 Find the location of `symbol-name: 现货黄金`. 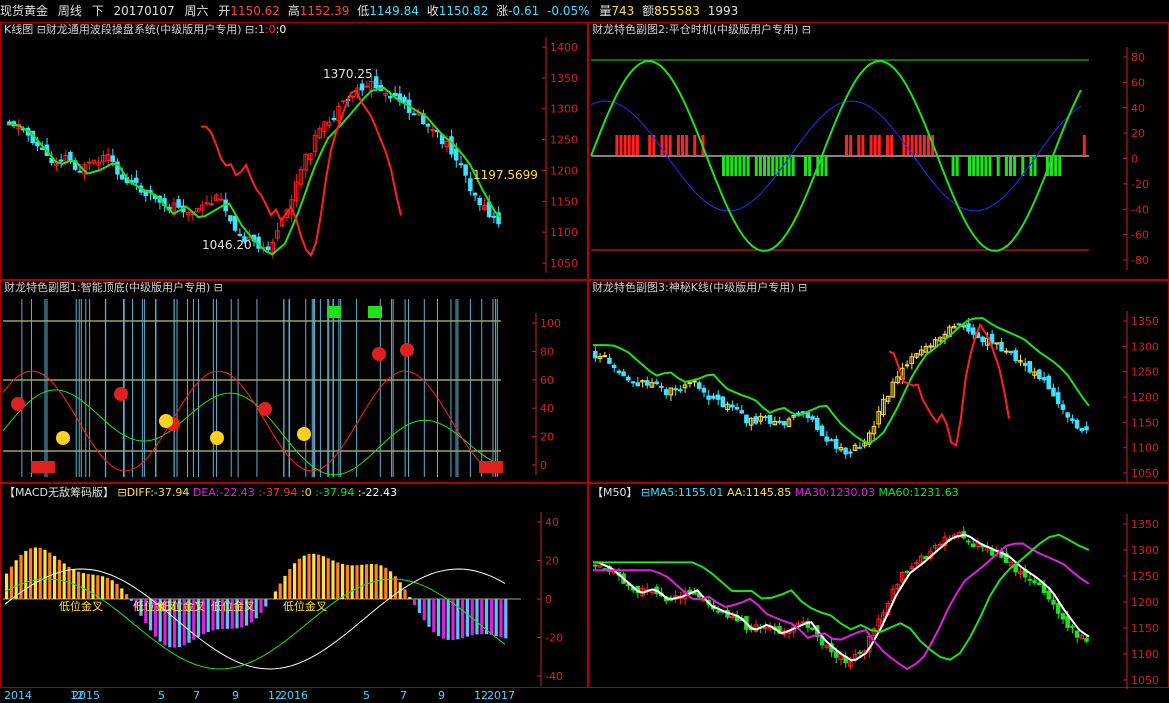

symbol-name: 现货黄金 is located at coordinates (24, 11).